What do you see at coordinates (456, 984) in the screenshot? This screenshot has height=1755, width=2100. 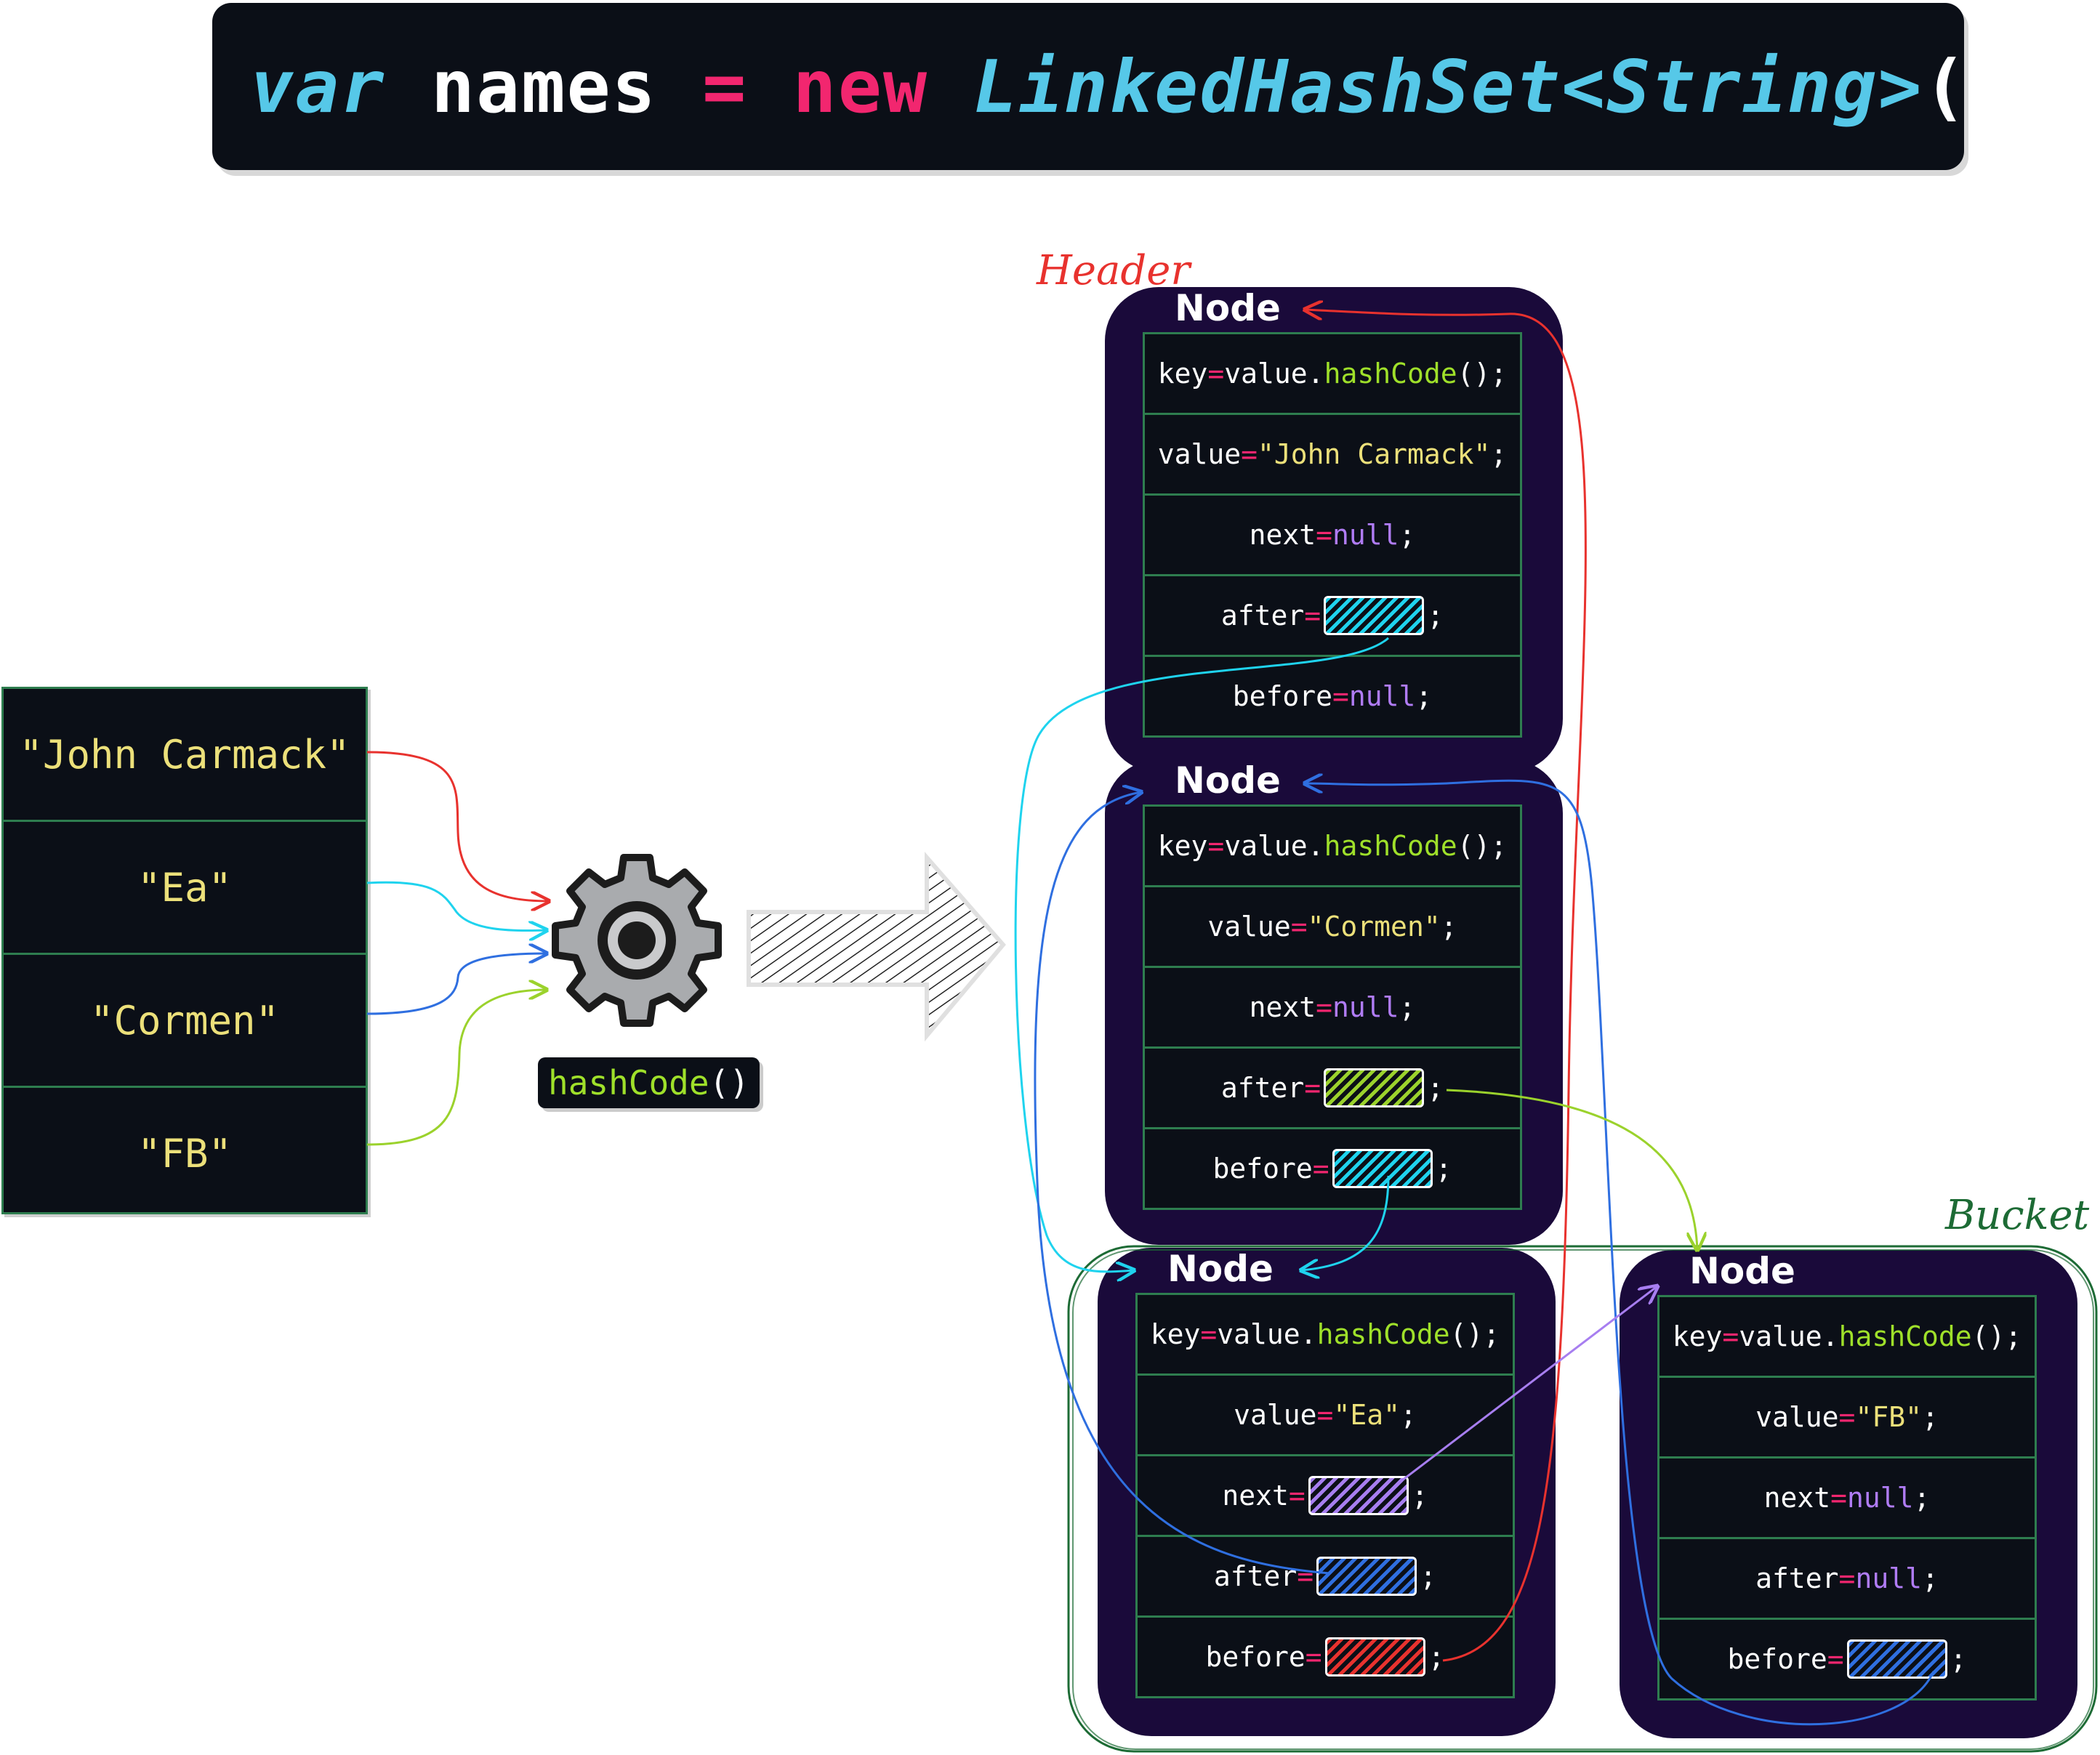 I see `cormen-to-gear-arrow` at bounding box center [456, 984].